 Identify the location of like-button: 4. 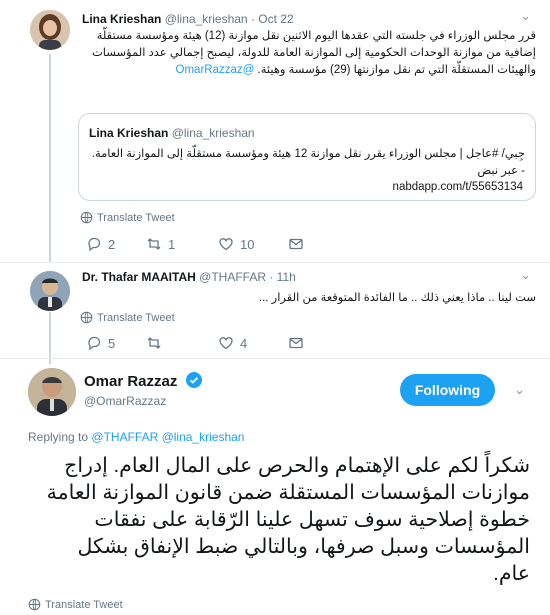
(253, 343).